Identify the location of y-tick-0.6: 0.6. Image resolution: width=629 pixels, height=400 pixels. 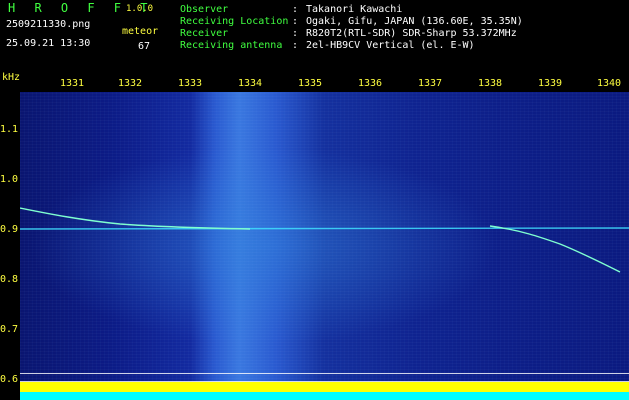
(9, 379).